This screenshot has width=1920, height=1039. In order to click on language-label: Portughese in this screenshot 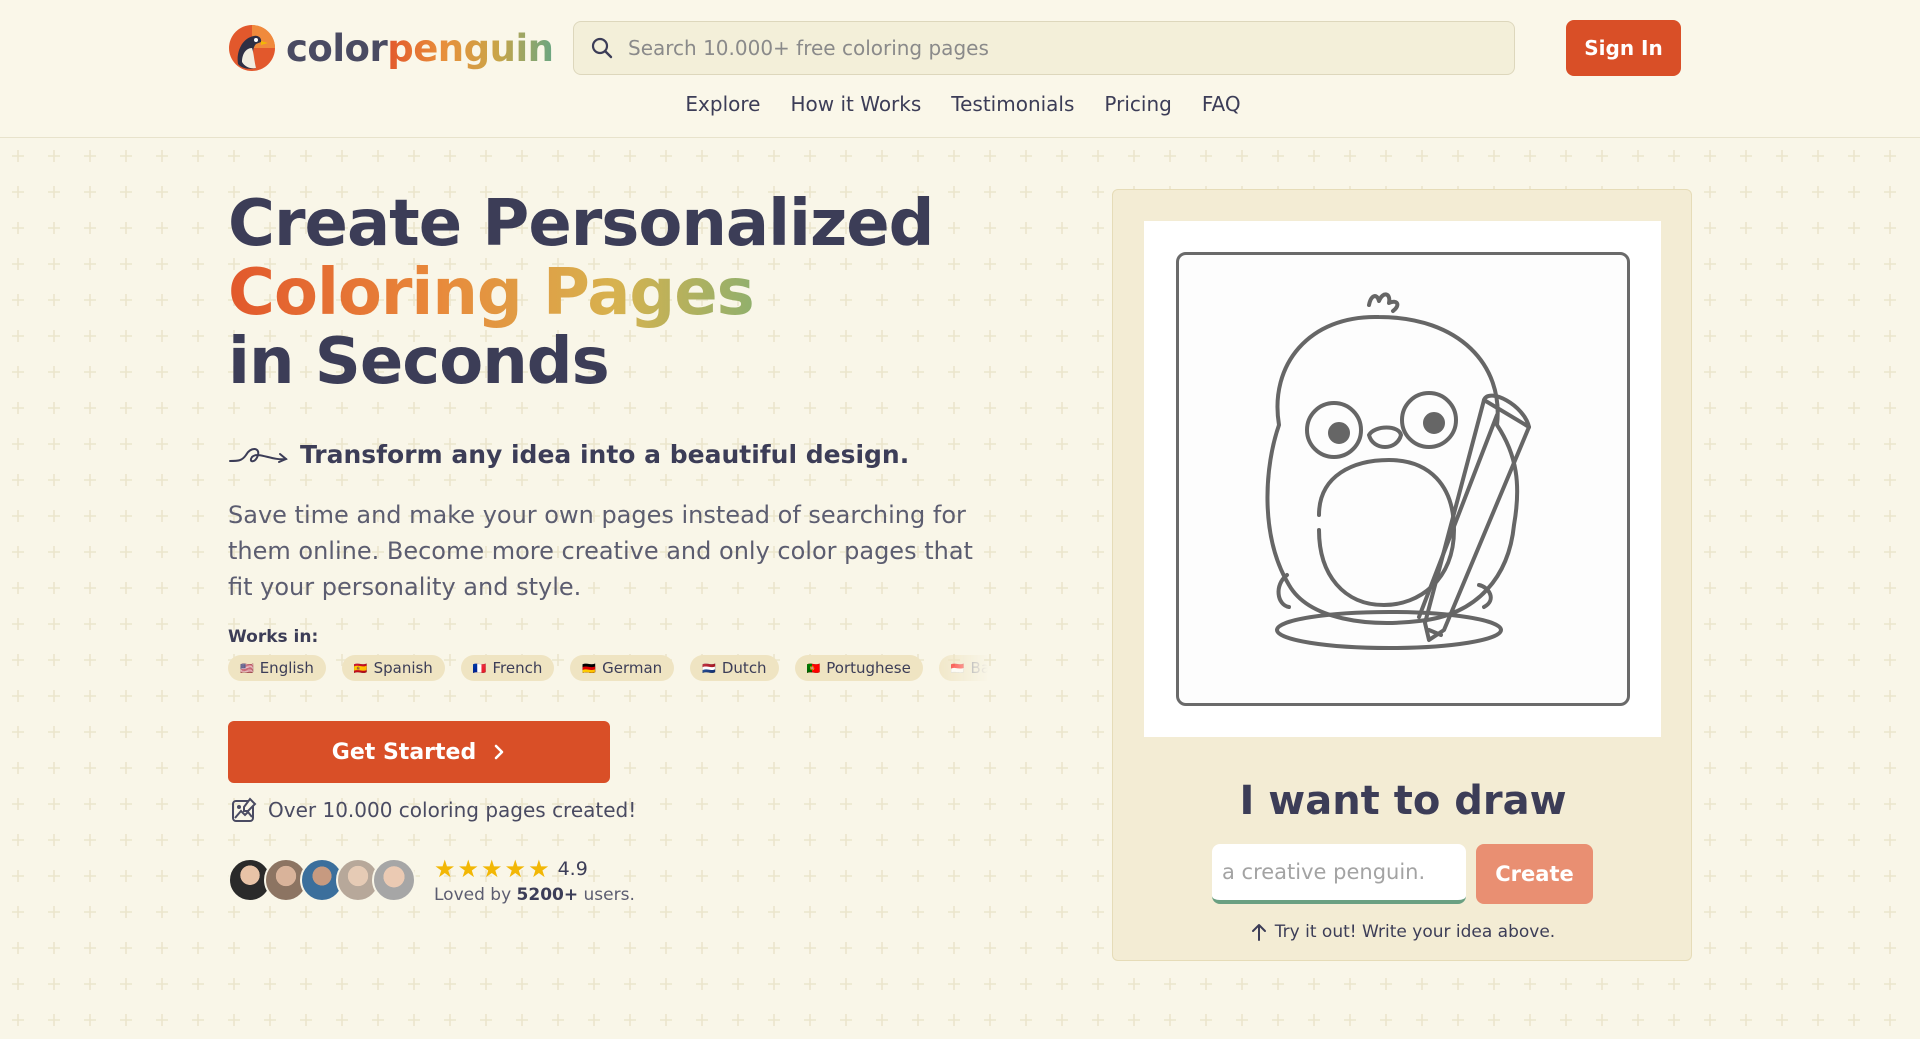, I will do `click(868, 668)`.